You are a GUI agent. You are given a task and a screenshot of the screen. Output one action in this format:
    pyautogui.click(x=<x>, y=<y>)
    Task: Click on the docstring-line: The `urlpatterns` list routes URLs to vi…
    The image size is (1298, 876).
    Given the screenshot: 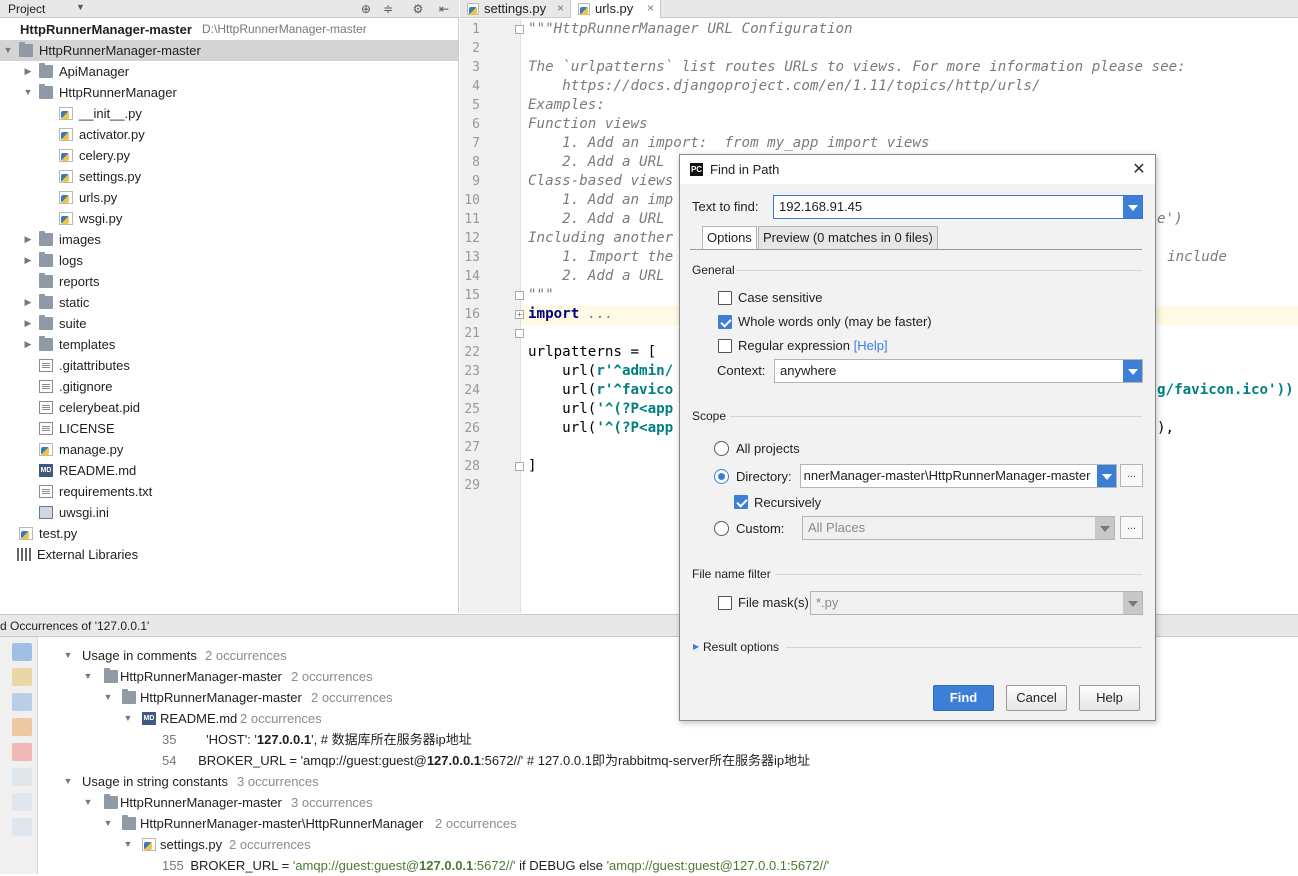 What is the action you would take?
    pyautogui.click(x=857, y=67)
    